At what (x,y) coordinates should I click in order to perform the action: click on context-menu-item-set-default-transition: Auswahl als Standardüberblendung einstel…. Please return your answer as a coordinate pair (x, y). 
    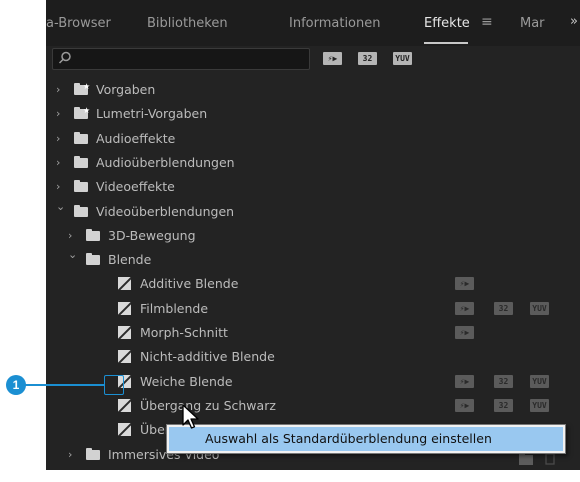
    Looking at the image, I should click on (366, 439).